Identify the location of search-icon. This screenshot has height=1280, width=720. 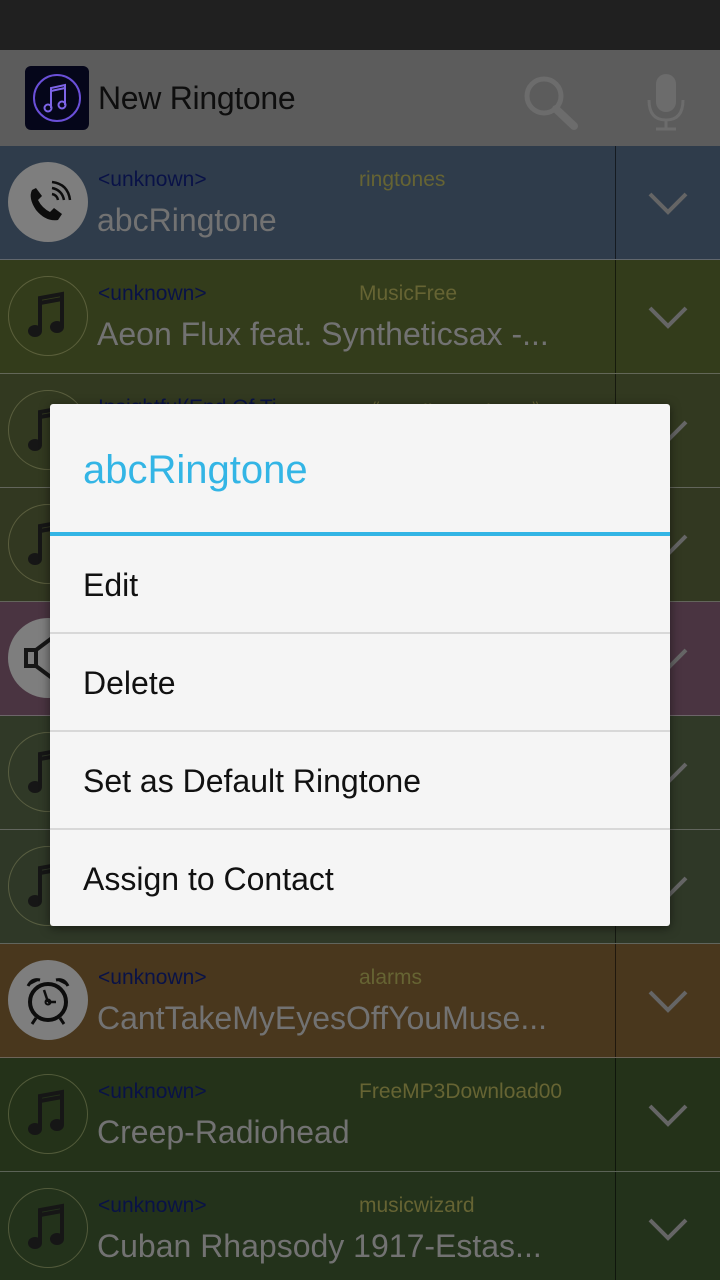
(551, 103).